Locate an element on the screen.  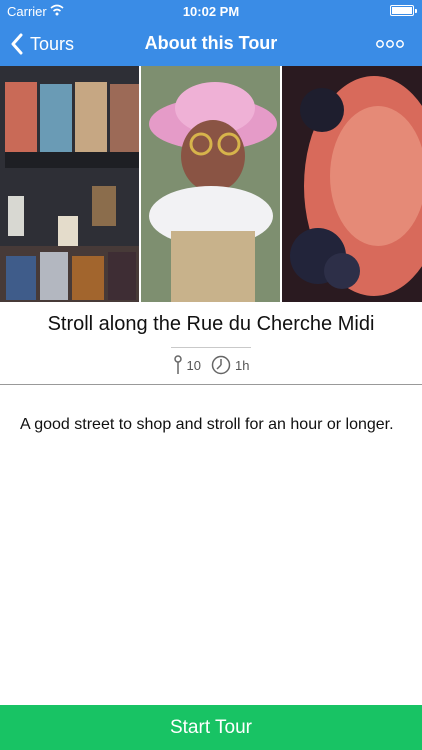
duration-value: 1h is located at coordinates (242, 365).